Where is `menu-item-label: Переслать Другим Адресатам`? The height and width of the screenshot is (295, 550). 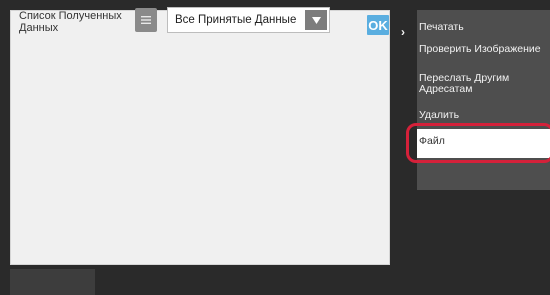
menu-item-label: Переслать Другим Адресатам is located at coordinates (464, 83).